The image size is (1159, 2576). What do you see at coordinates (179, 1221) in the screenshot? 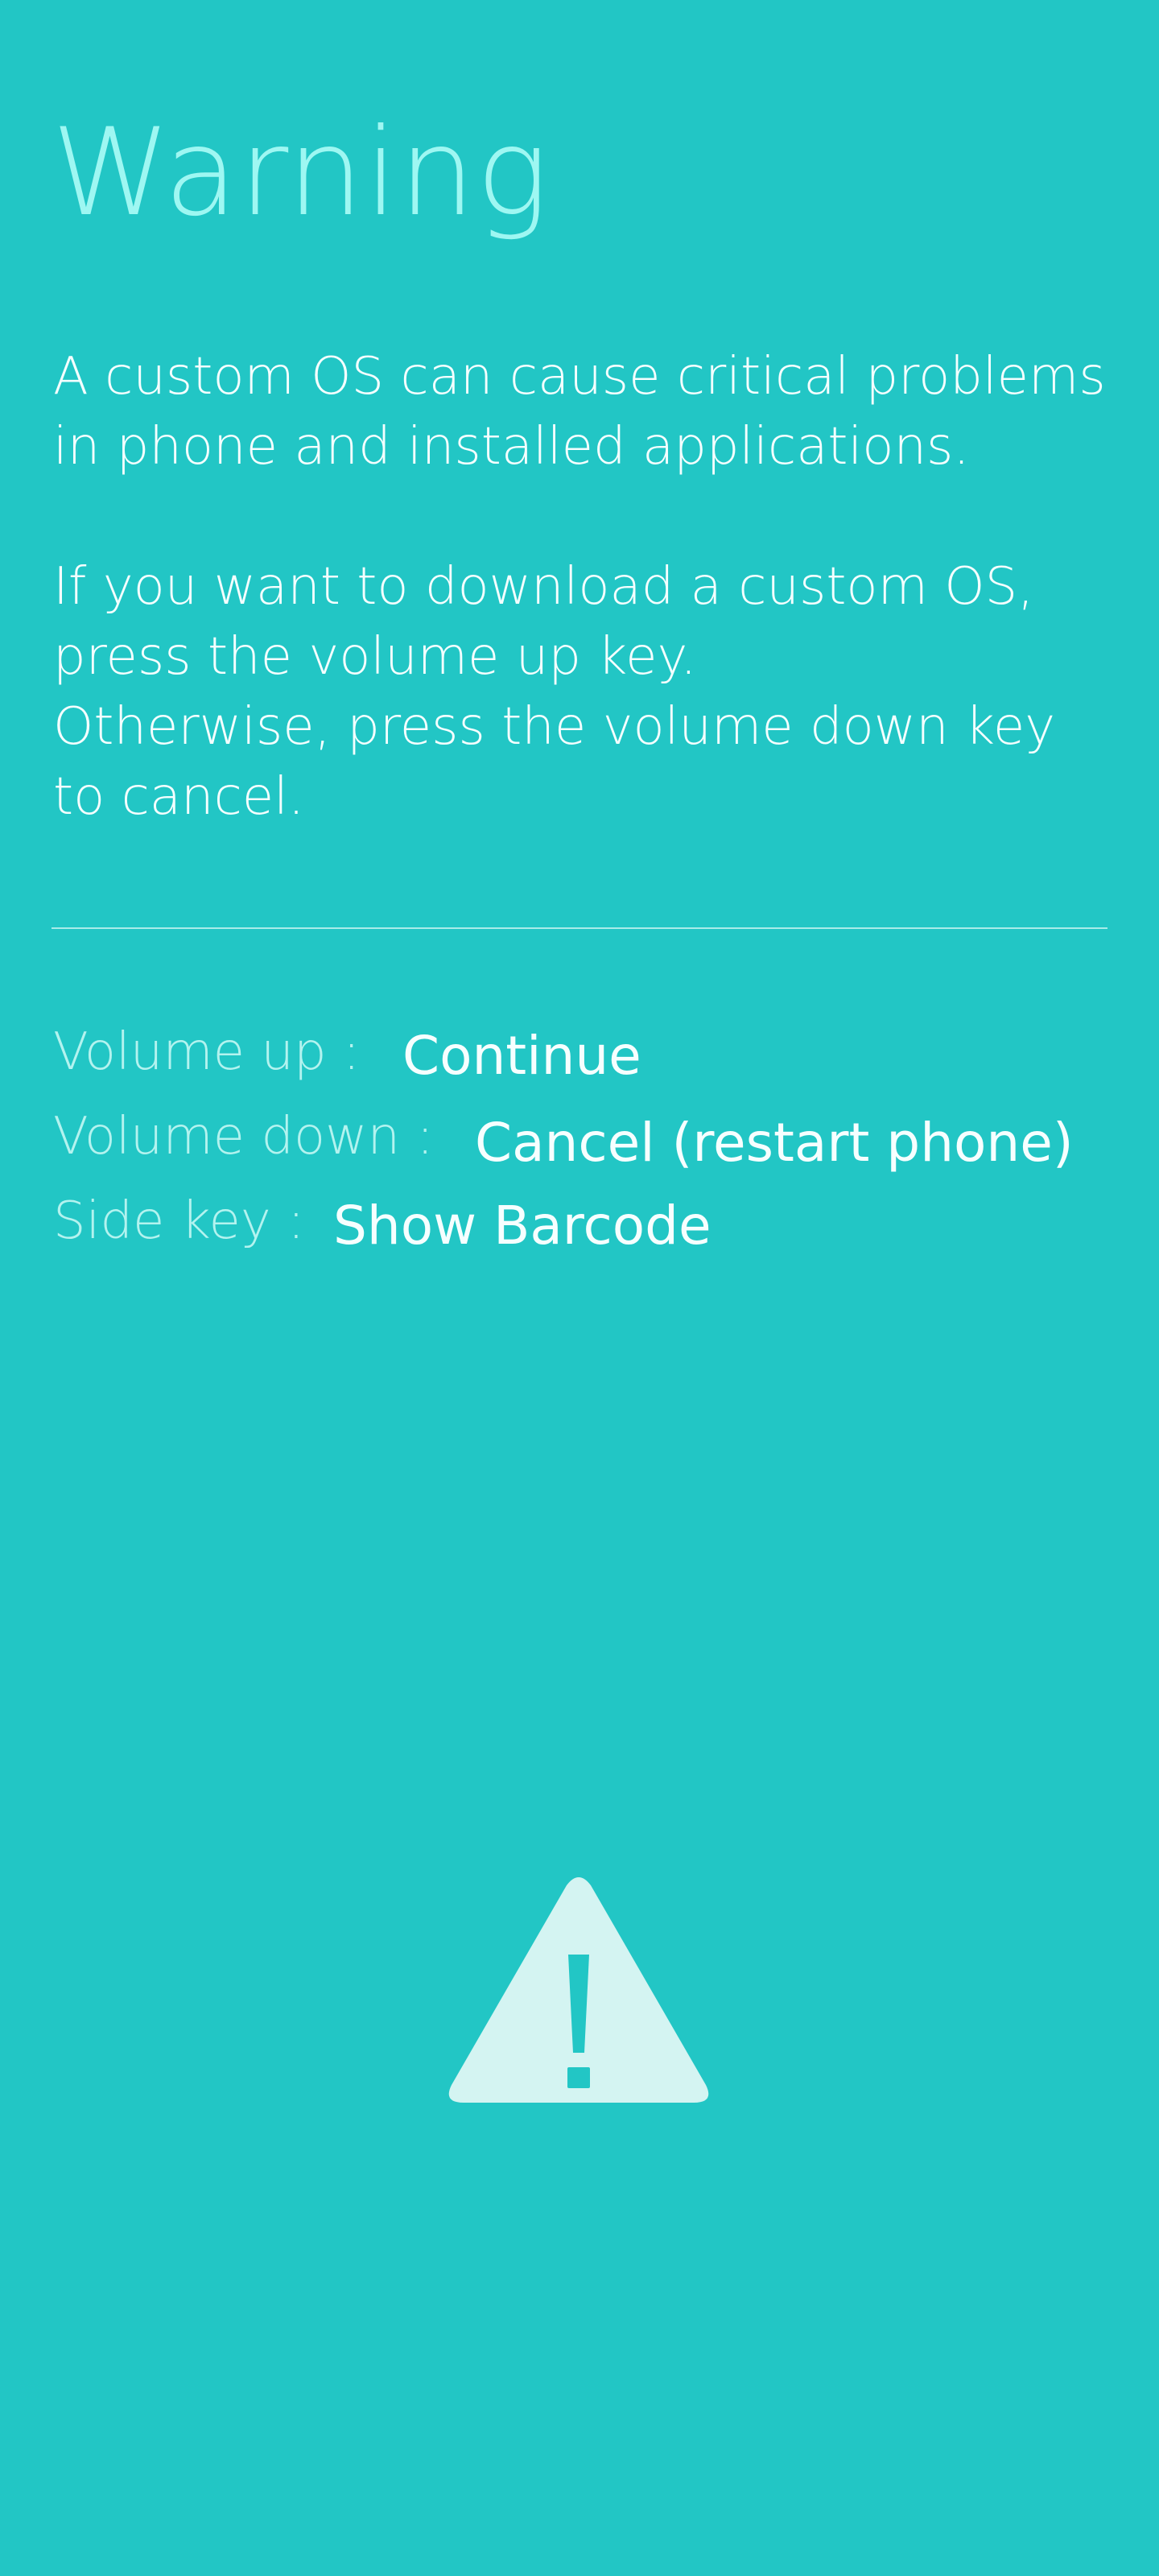
I see `side-key-label: Side key :` at bounding box center [179, 1221].